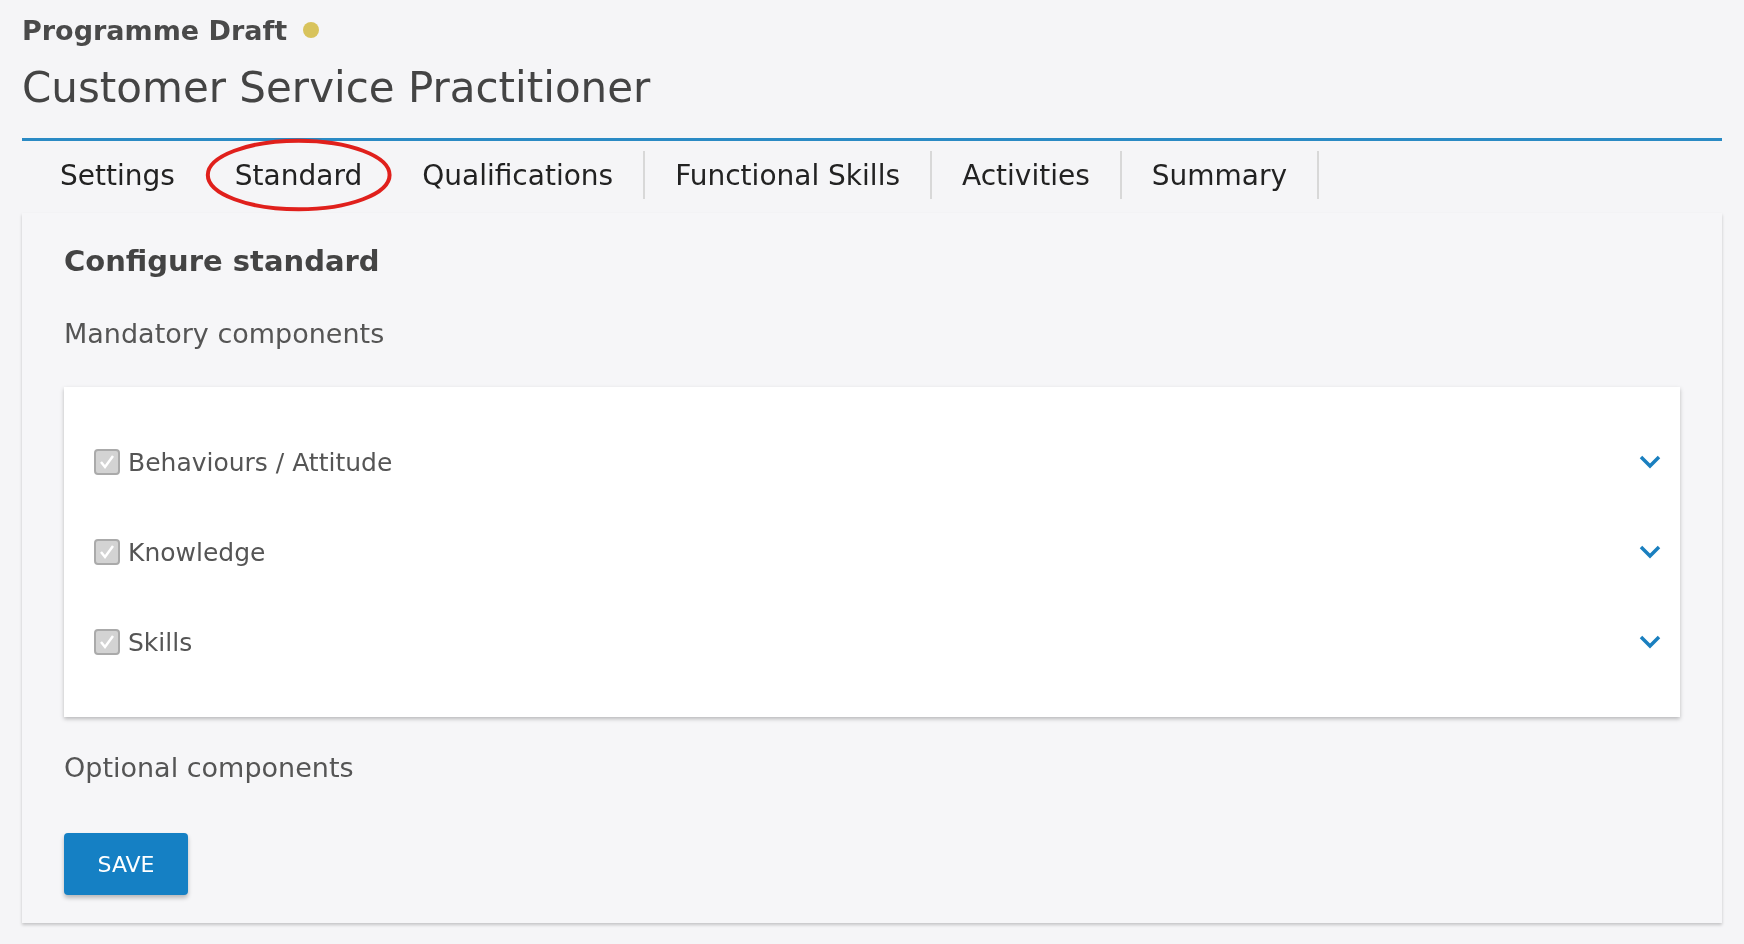 The image size is (1744, 944). Describe the element at coordinates (117, 175) in the screenshot. I see `tab: Settings` at that location.